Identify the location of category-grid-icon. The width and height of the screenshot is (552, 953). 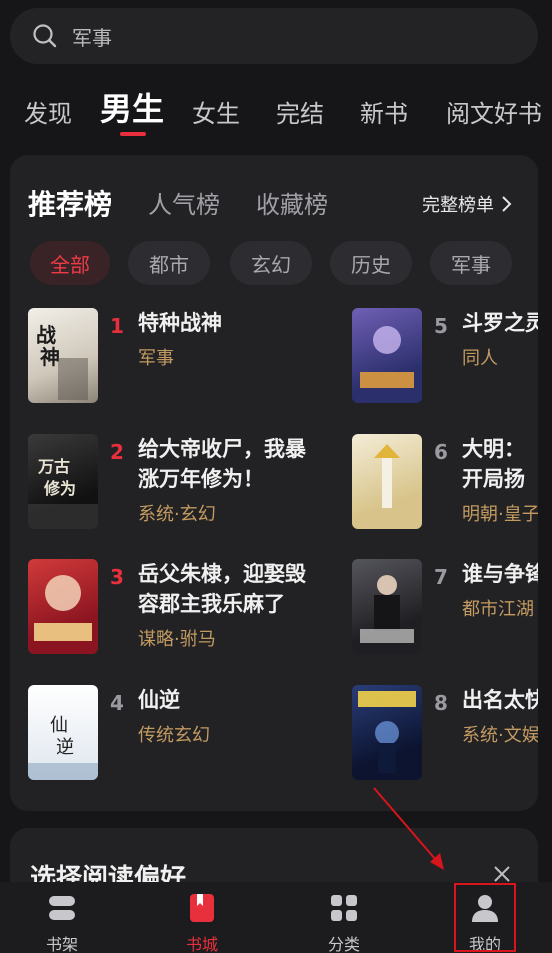
(344, 908).